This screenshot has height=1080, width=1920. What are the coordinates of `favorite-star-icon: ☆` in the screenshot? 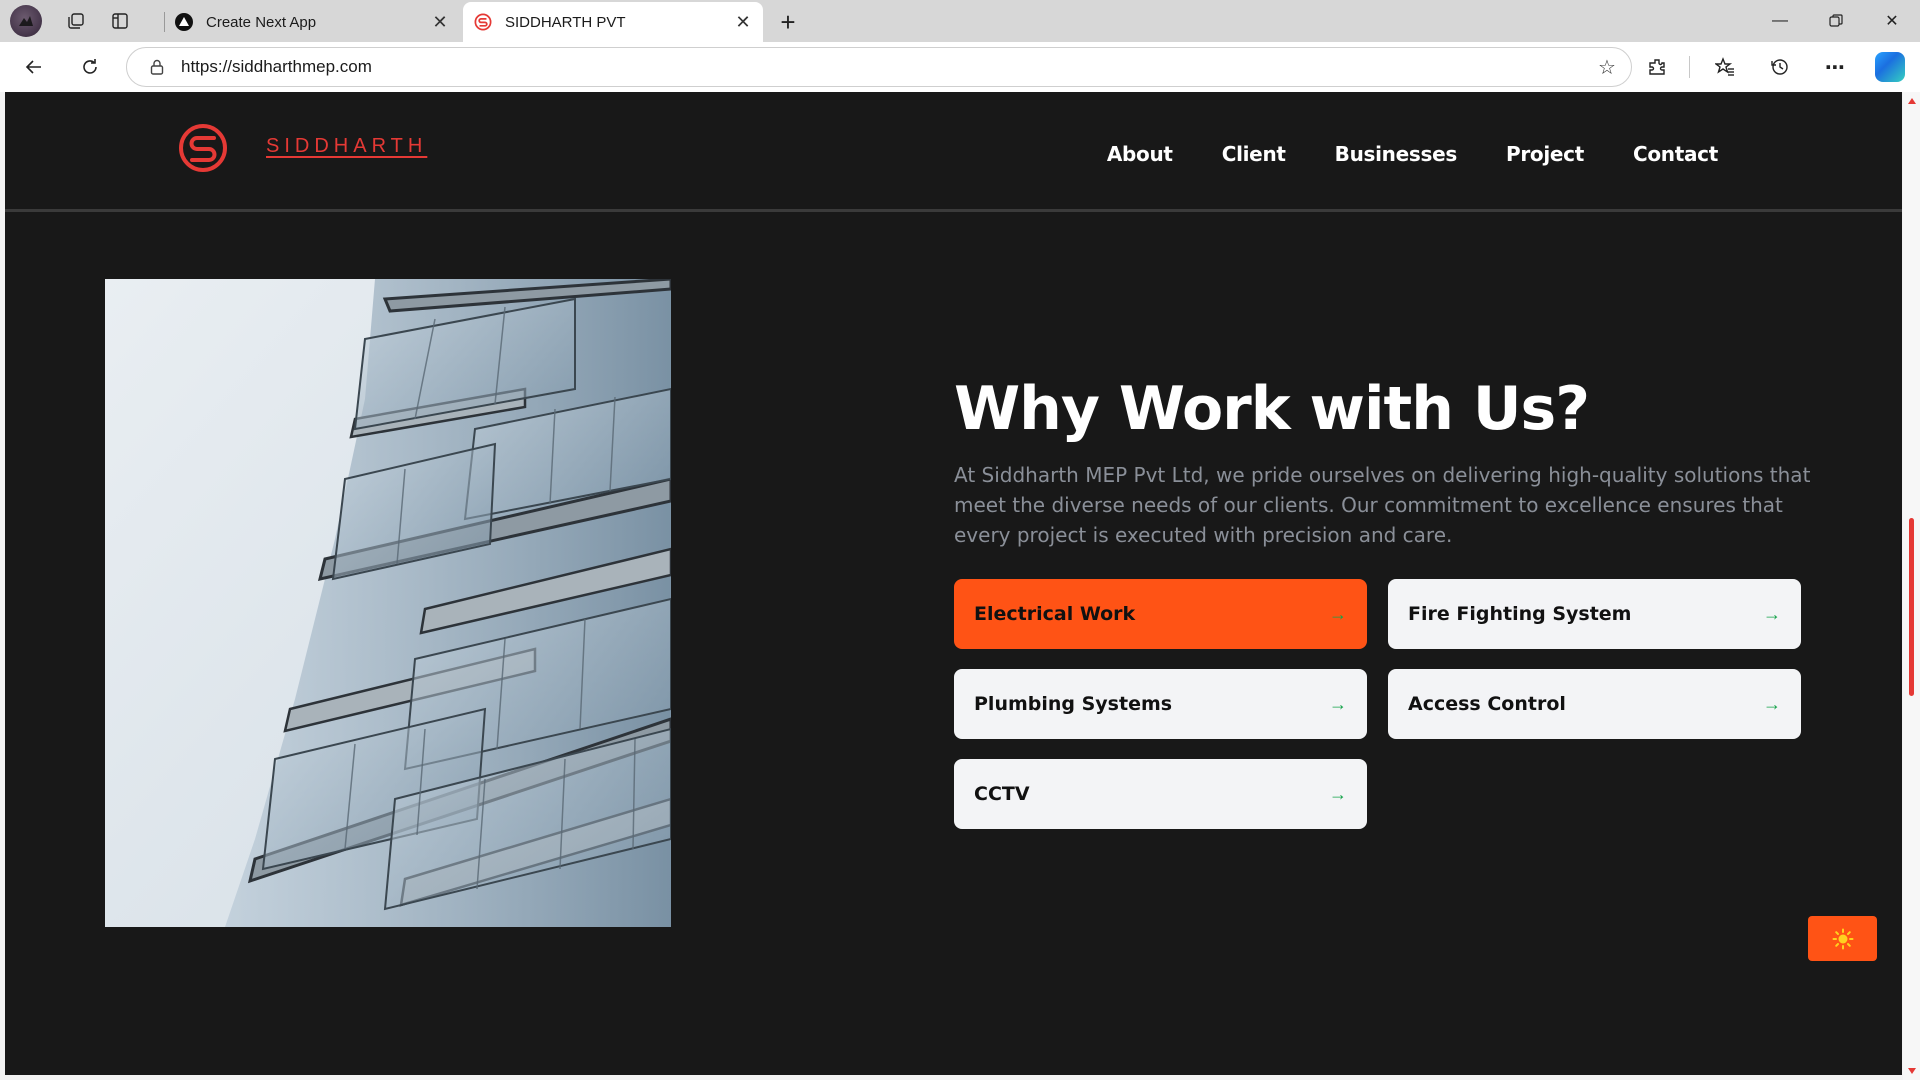 It's located at (1607, 67).